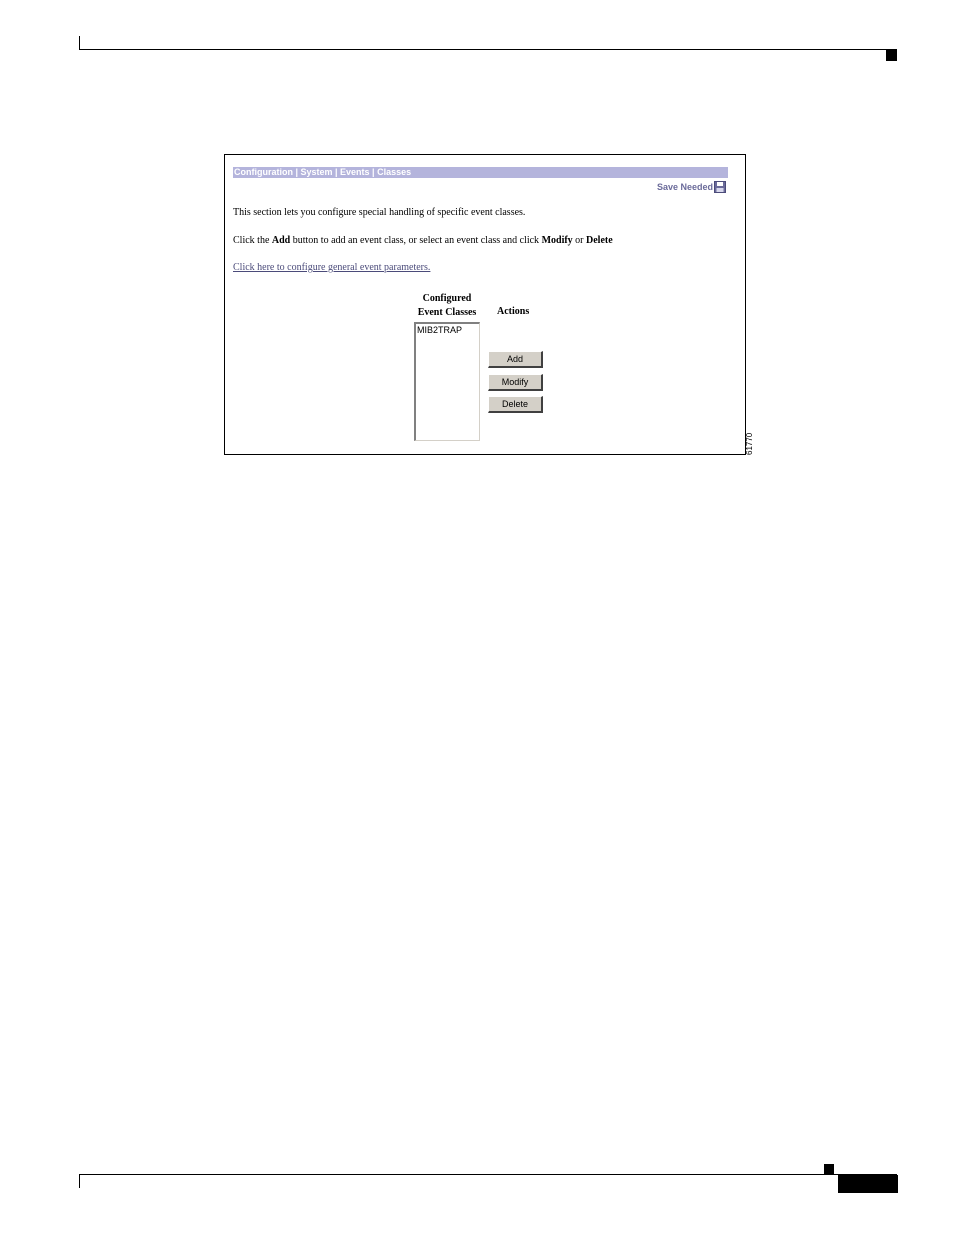 This screenshot has height=1235, width=954. I want to click on header-marker, so click(891, 55).